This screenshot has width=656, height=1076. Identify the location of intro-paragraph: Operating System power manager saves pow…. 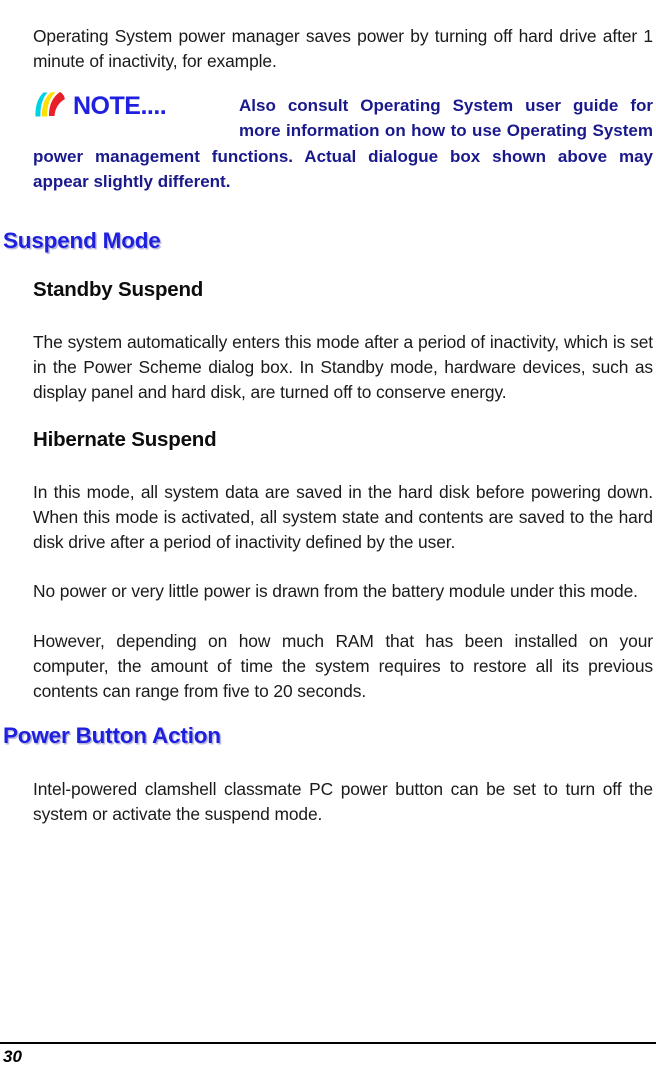
(343, 48).